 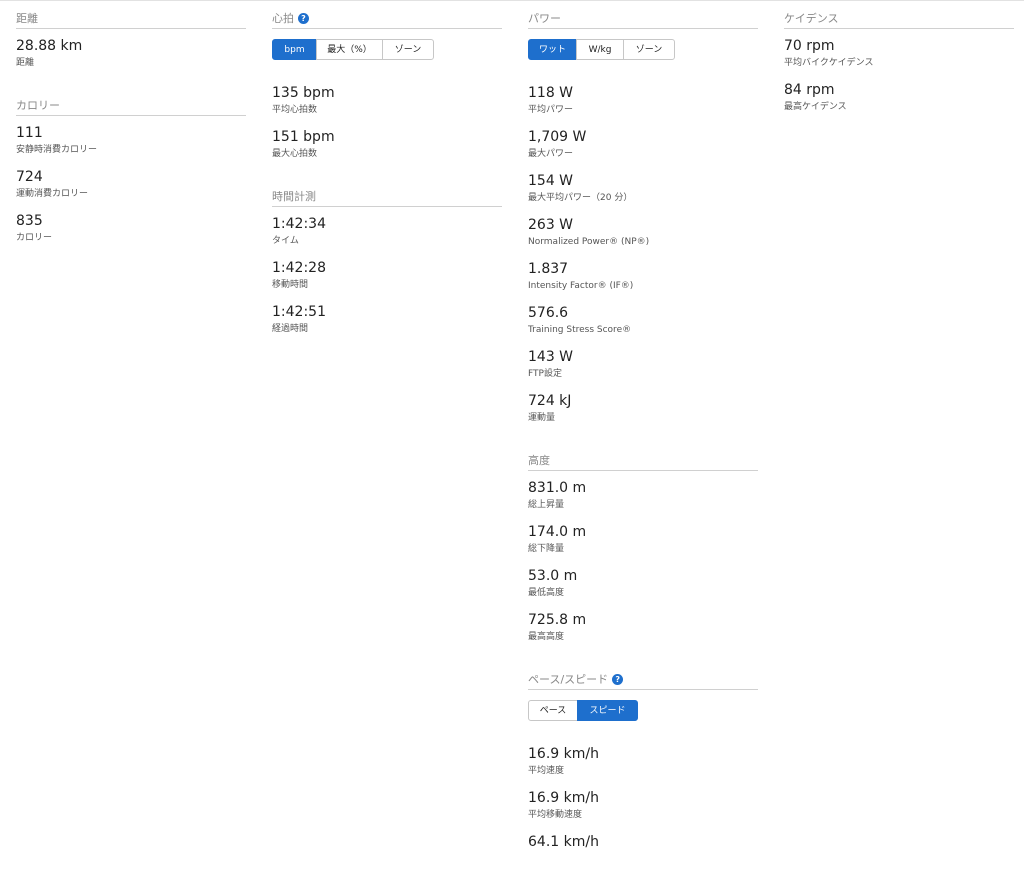 I want to click on stat-max-elevation: 725.8 m 最高高度, so click(x=643, y=633).